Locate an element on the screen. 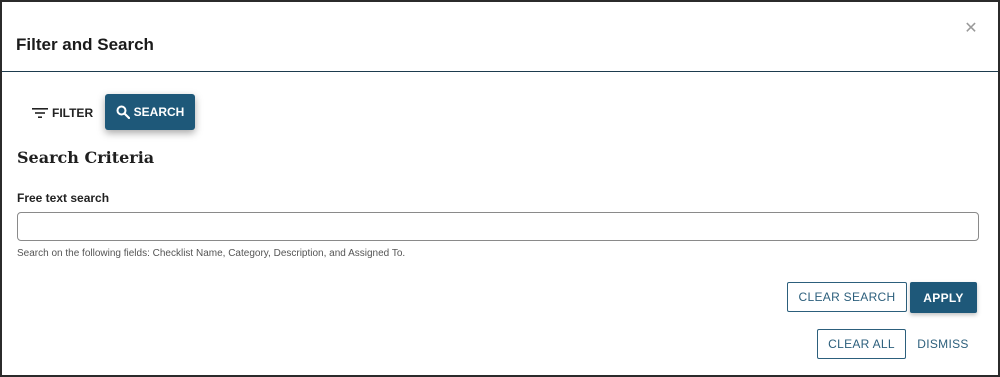  clear-all-button: CLEAR ALL is located at coordinates (861, 344).